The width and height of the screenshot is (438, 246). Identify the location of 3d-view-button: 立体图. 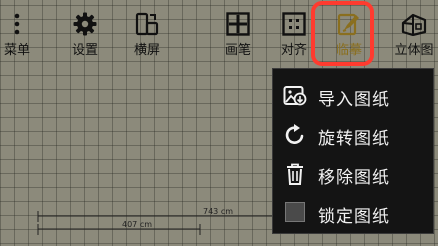
(413, 35).